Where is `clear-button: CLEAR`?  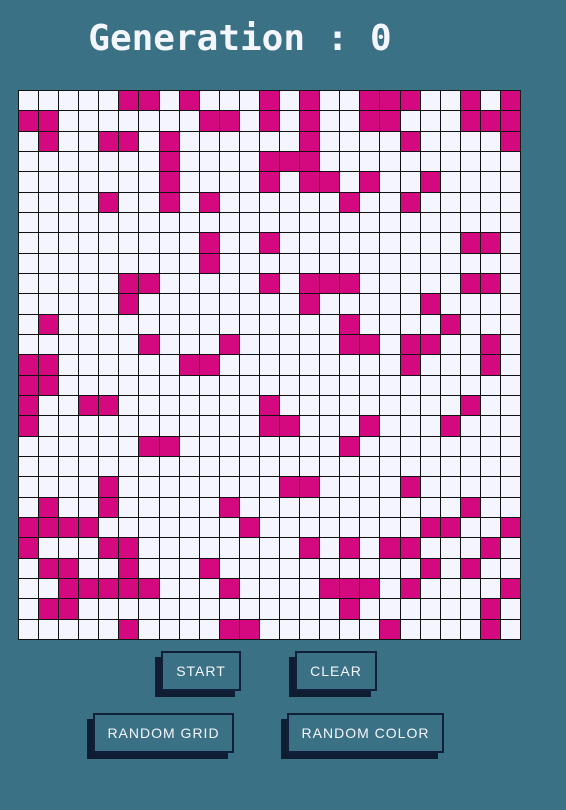 clear-button: CLEAR is located at coordinates (336, 671).